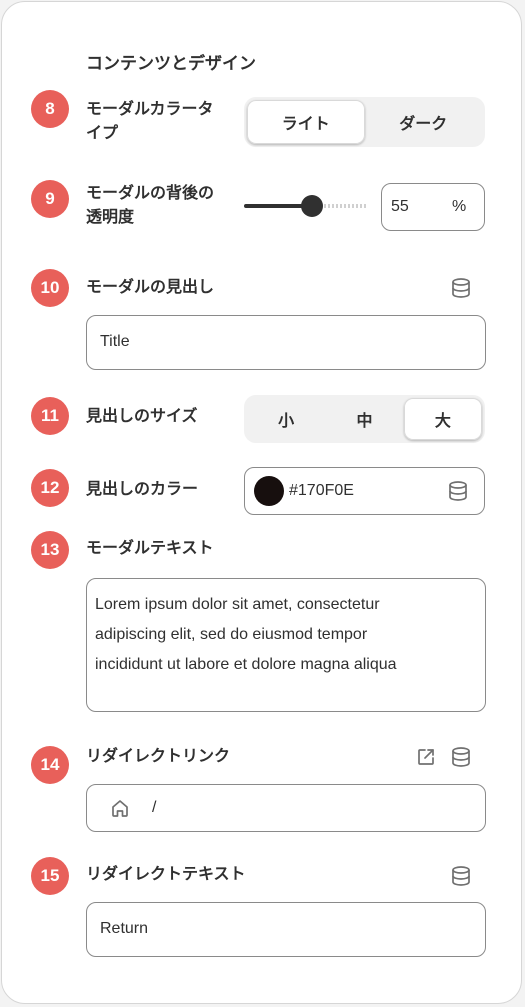  Describe the element at coordinates (50, 199) in the screenshot. I see `step-badge-9: 9` at that location.